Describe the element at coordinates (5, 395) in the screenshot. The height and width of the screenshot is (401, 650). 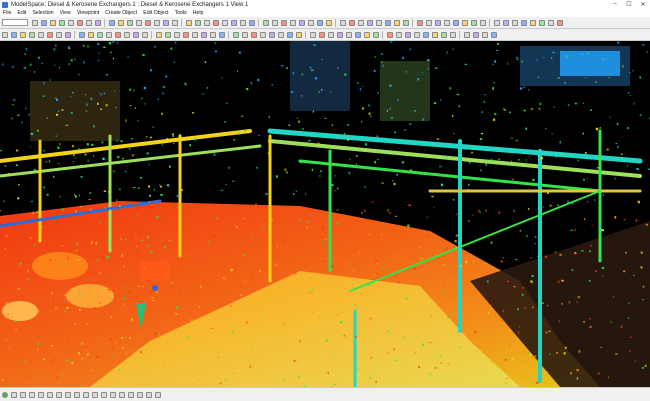
I see `playback-icon` at that location.